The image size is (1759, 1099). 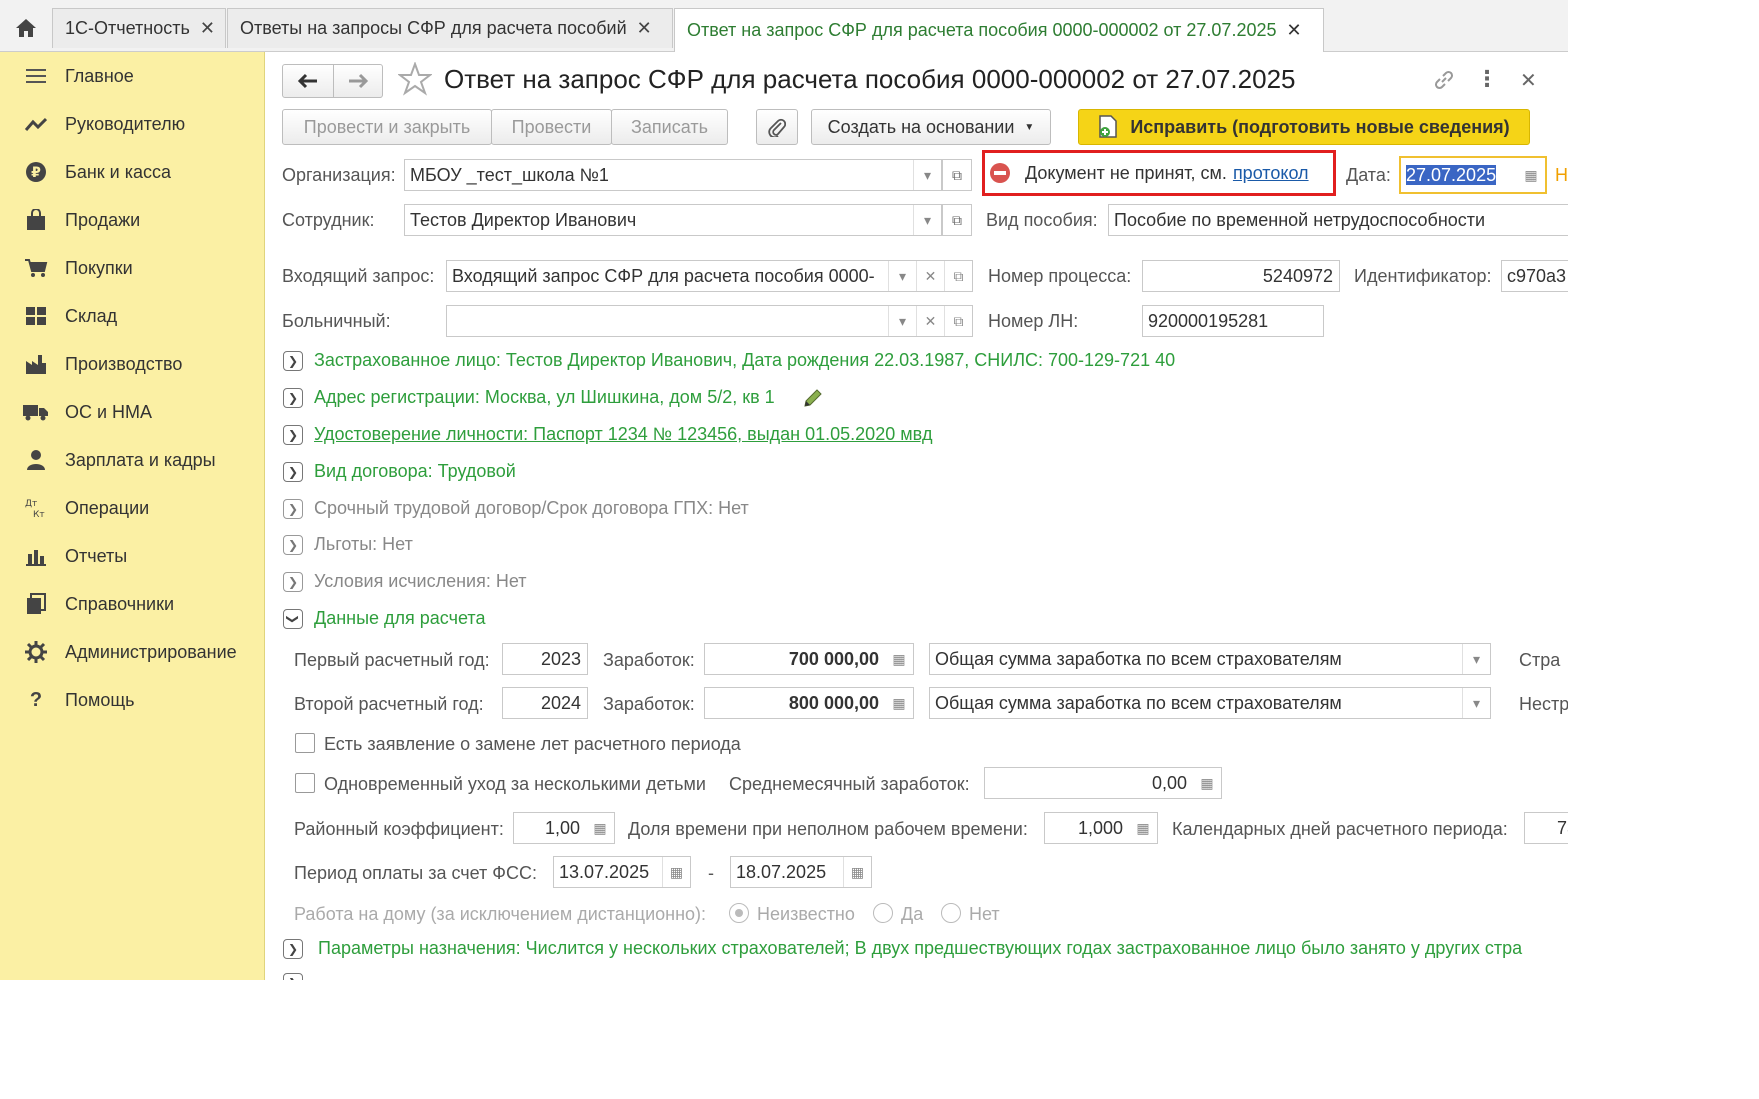 I want to click on sidebar-item-production: Производство, so click(x=132, y=364).